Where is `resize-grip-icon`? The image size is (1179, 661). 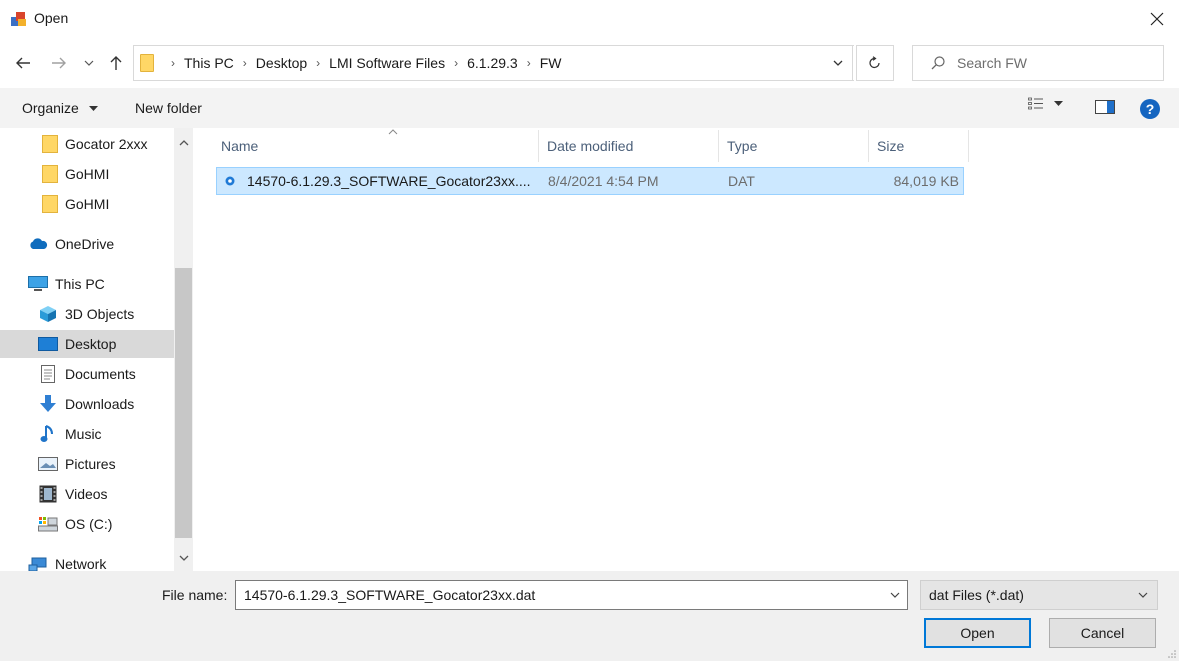 resize-grip-icon is located at coordinates (1172, 654).